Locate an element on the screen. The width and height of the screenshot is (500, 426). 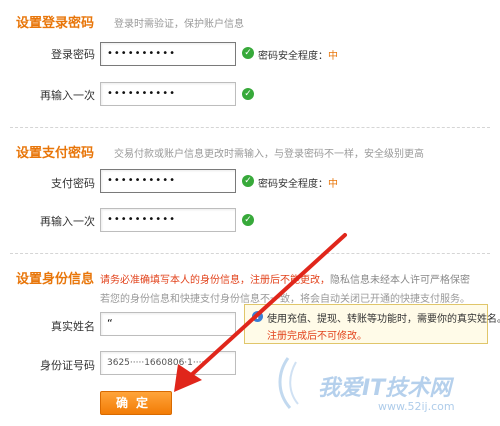
watermark-text: 我爱IT技术网 is located at coordinates (385, 388).